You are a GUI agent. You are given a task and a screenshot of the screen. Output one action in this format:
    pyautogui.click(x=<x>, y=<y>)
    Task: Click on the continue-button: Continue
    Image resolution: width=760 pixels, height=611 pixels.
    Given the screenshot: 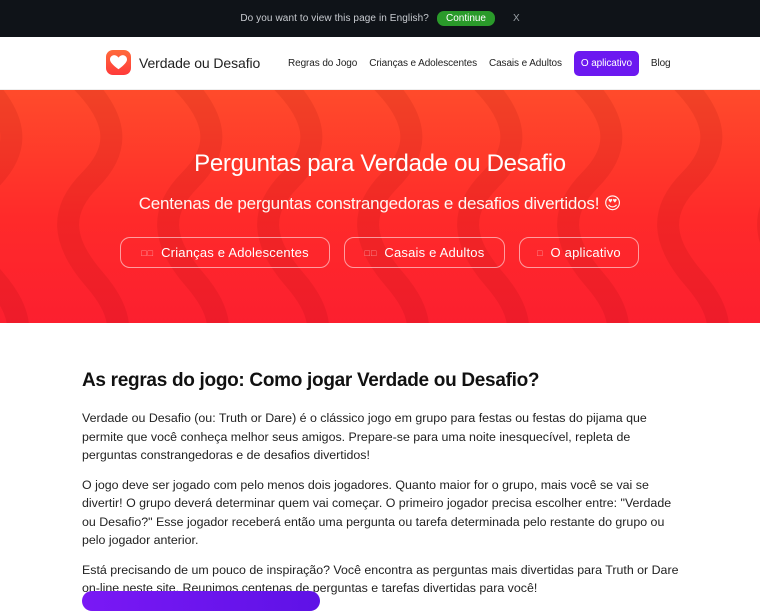 What is the action you would take?
    pyautogui.click(x=465, y=18)
    